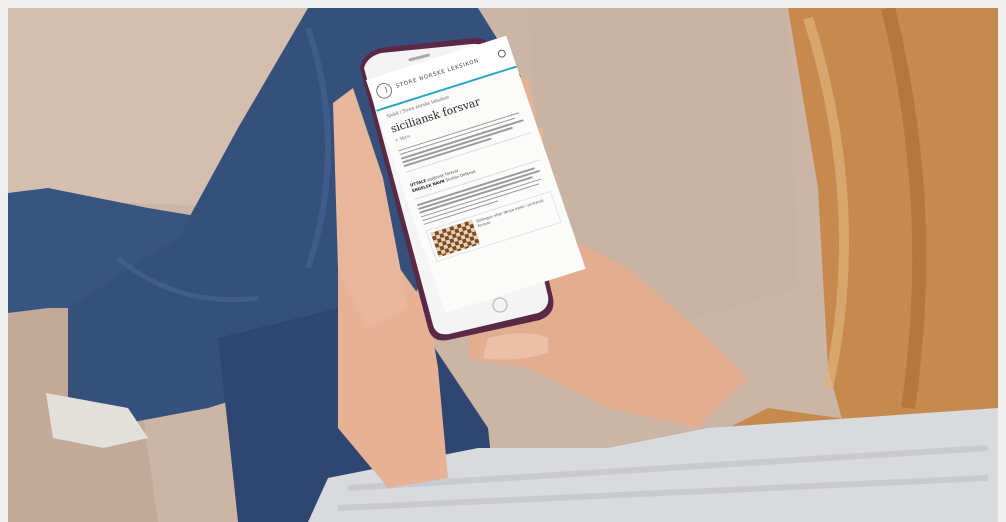 The image size is (1006, 522). What do you see at coordinates (384, 90) in the screenshot?
I see `site-logo-icon` at bounding box center [384, 90].